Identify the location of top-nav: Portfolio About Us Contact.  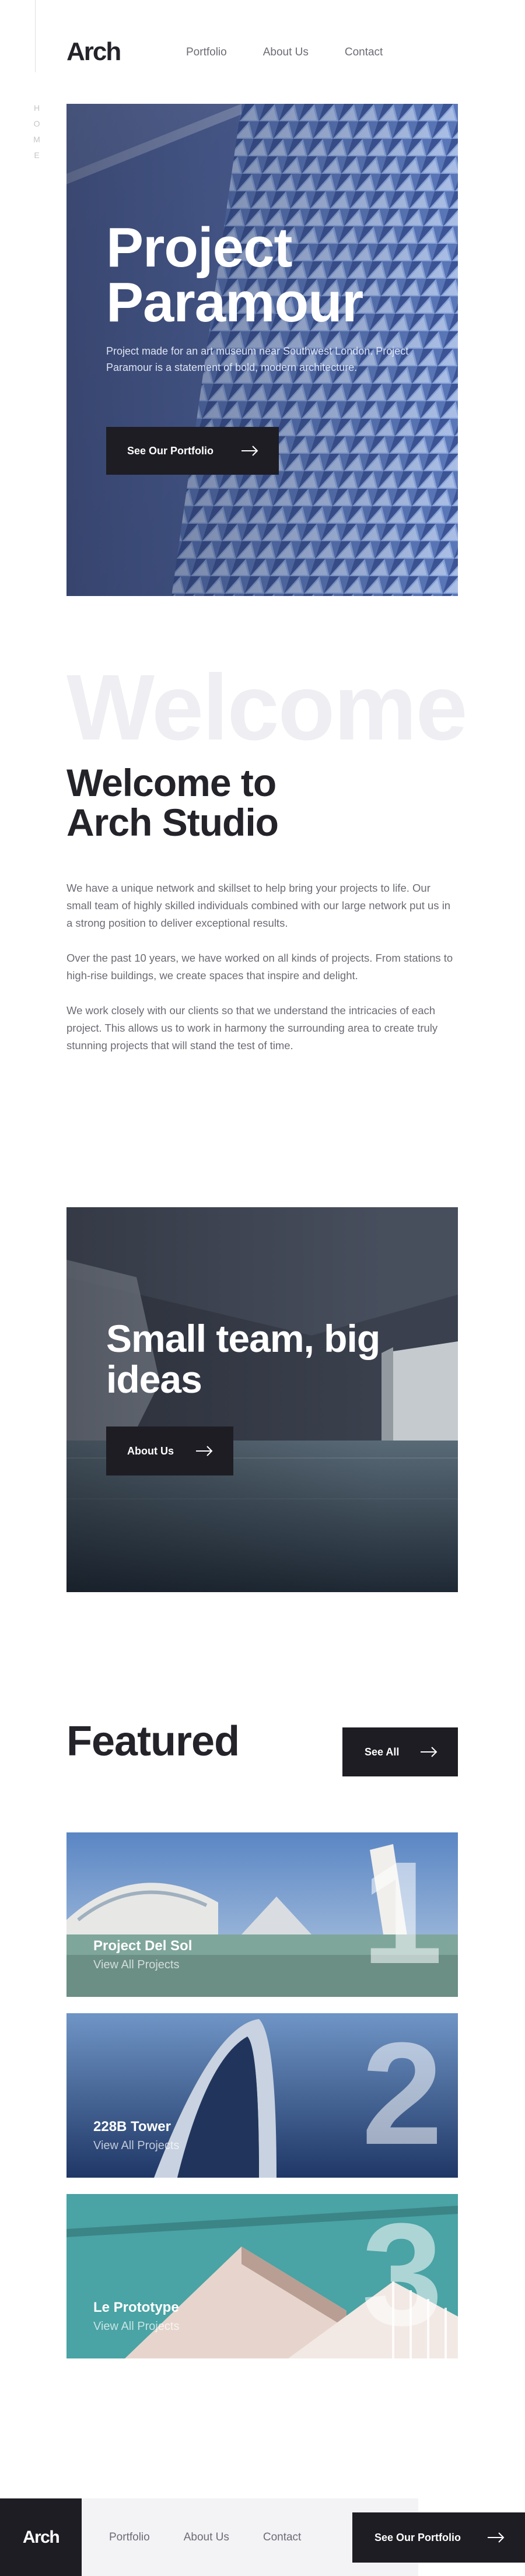
(284, 52).